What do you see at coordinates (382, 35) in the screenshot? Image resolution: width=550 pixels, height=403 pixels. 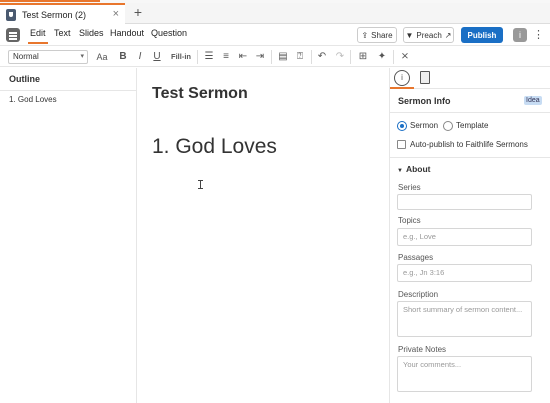 I see `share-label: Share` at bounding box center [382, 35].